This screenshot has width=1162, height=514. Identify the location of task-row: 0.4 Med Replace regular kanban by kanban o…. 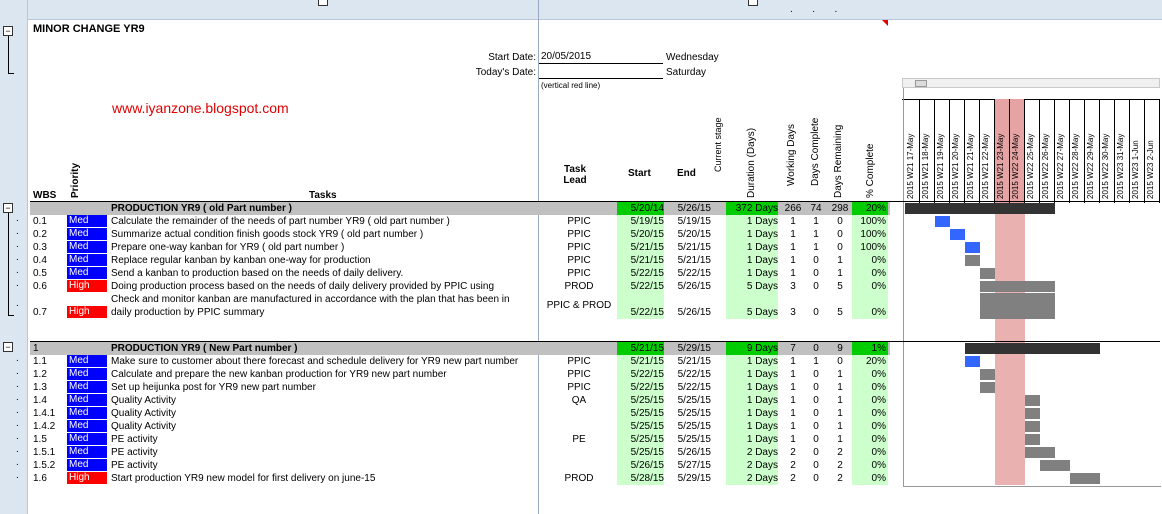
(581, 260).